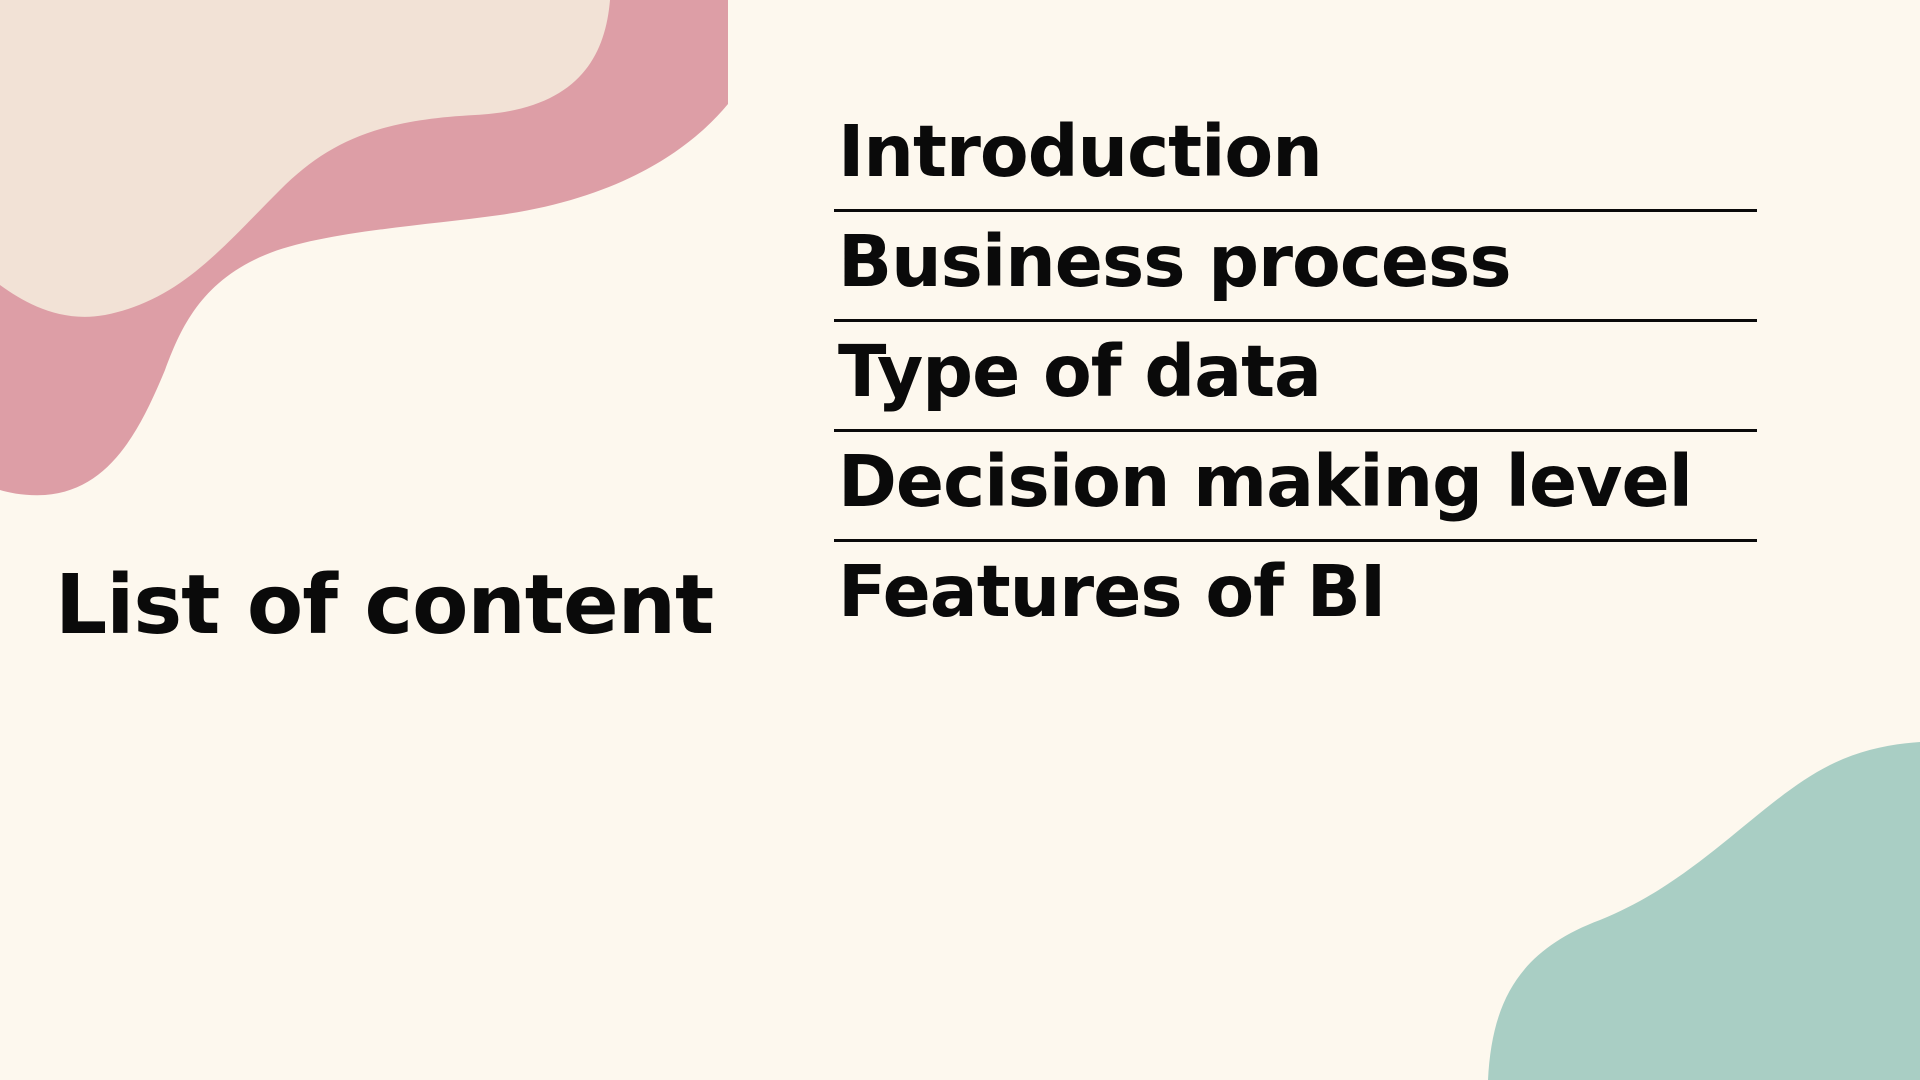 This screenshot has width=1920, height=1080. I want to click on teal-blob, so click(1704, 911).